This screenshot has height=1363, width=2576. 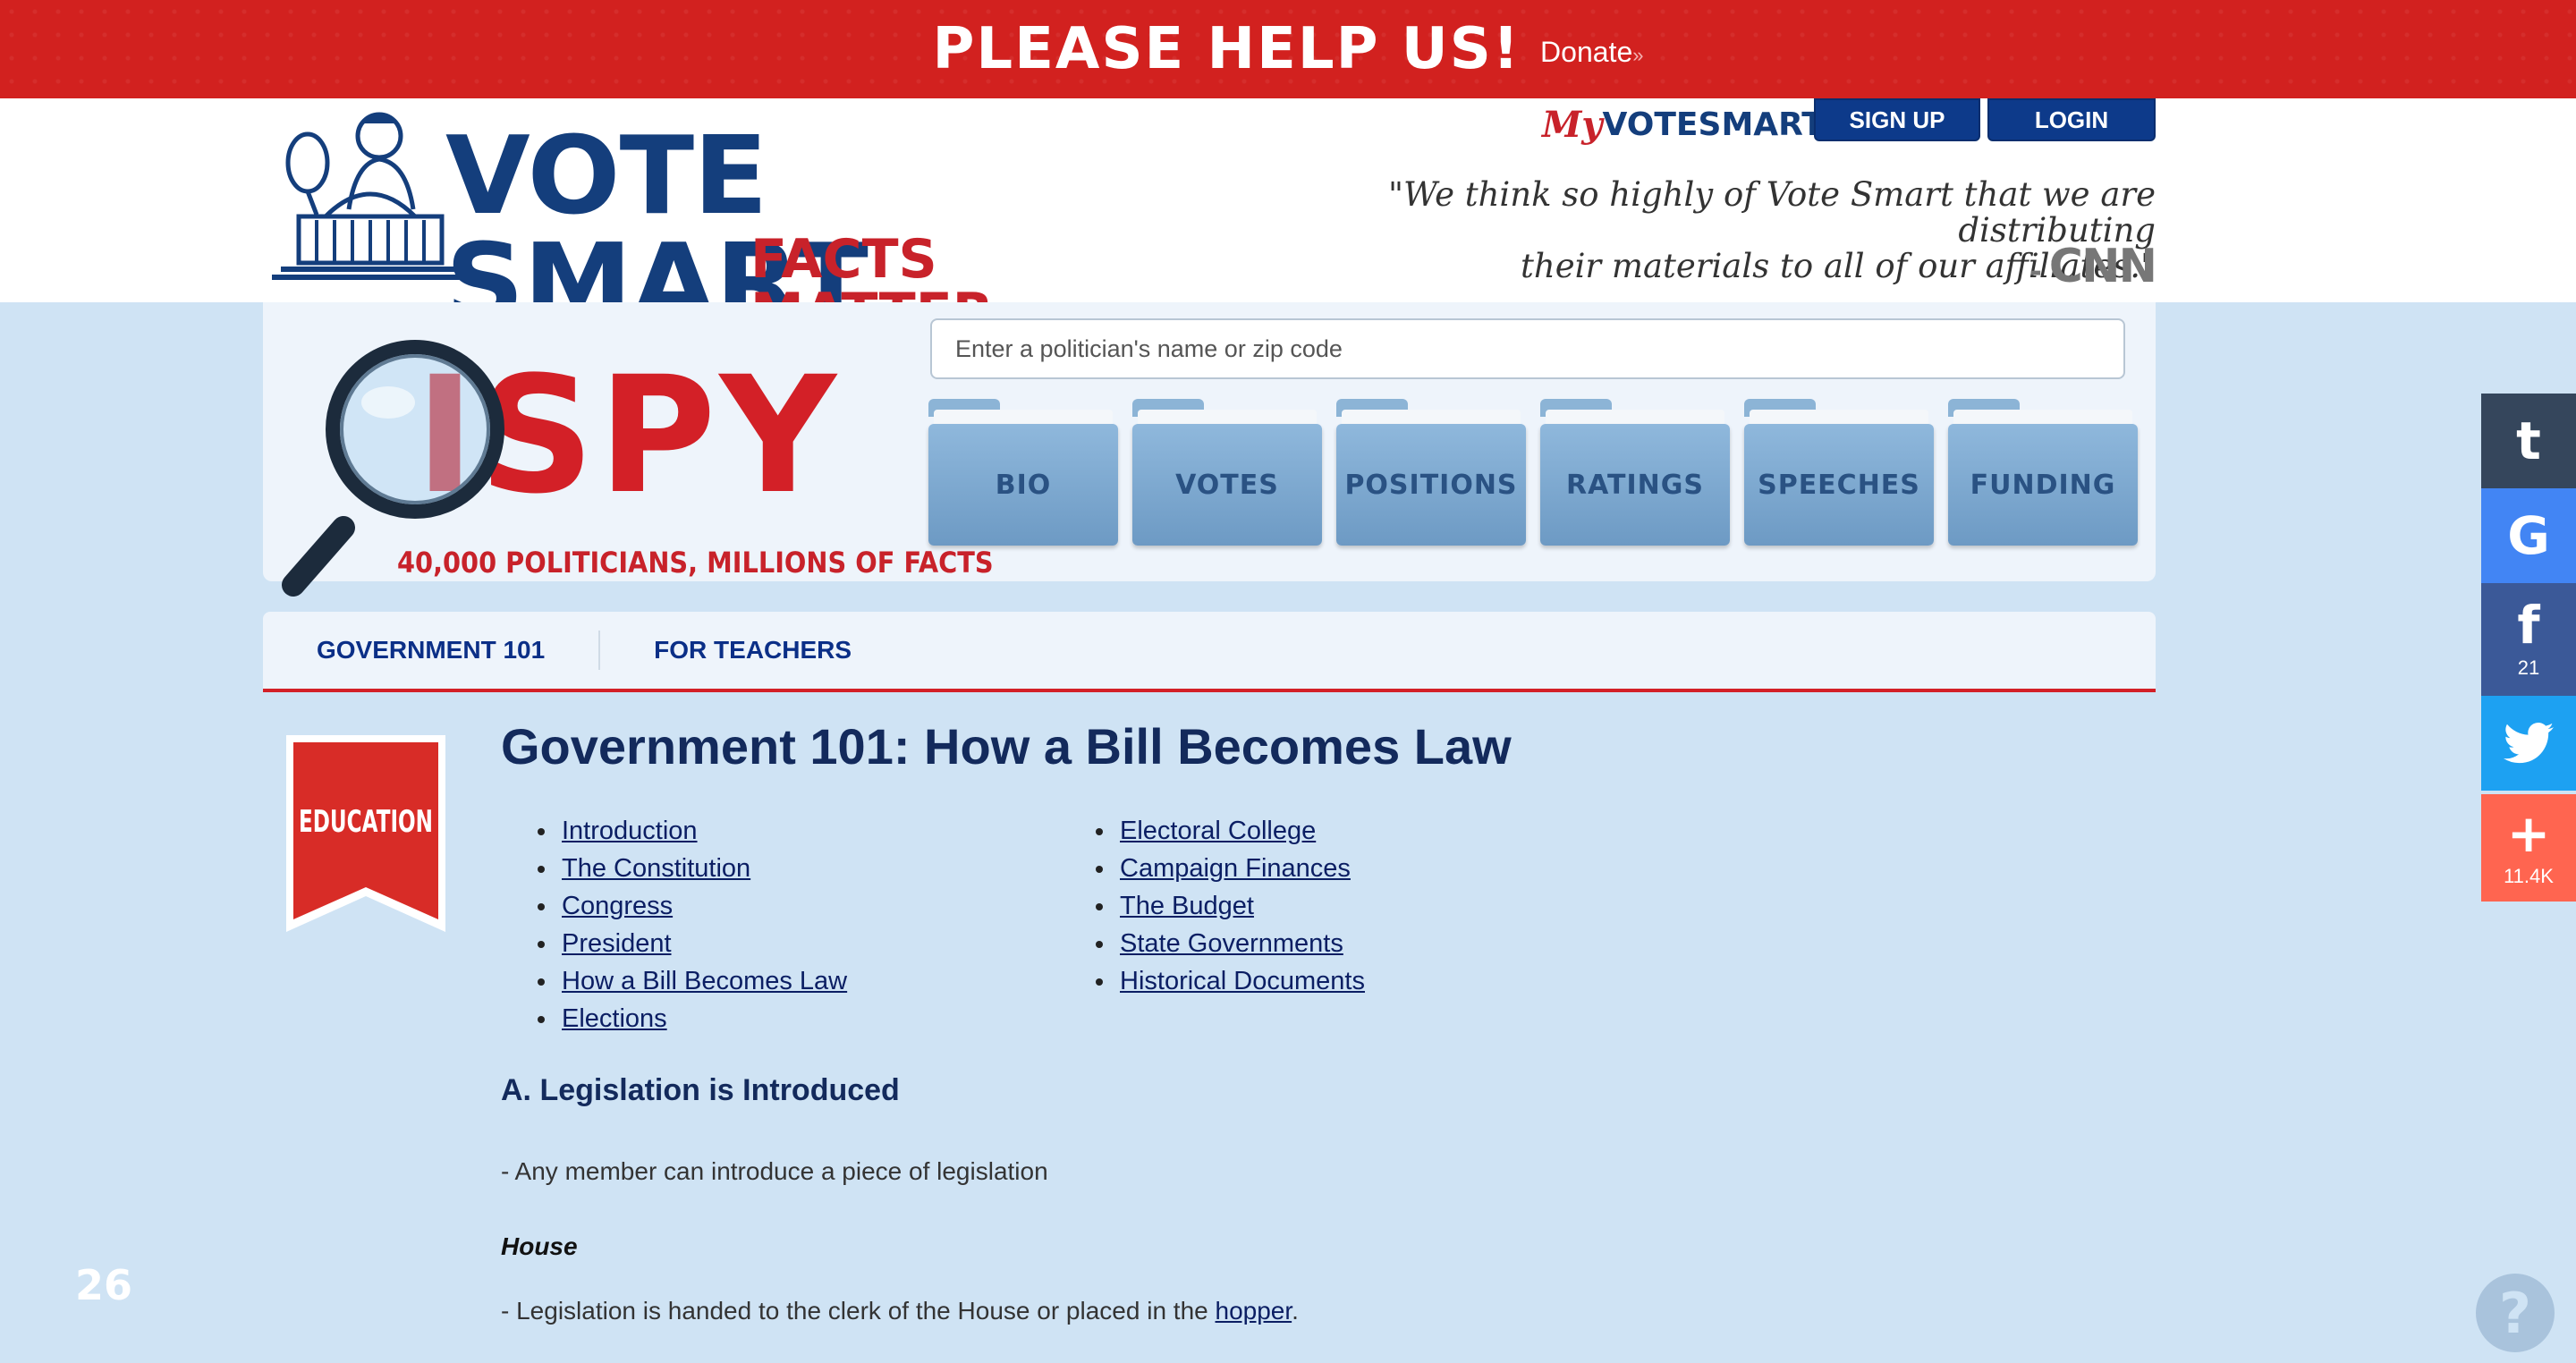 I want to click on login-button: LOGIN, so click(x=2071, y=119).